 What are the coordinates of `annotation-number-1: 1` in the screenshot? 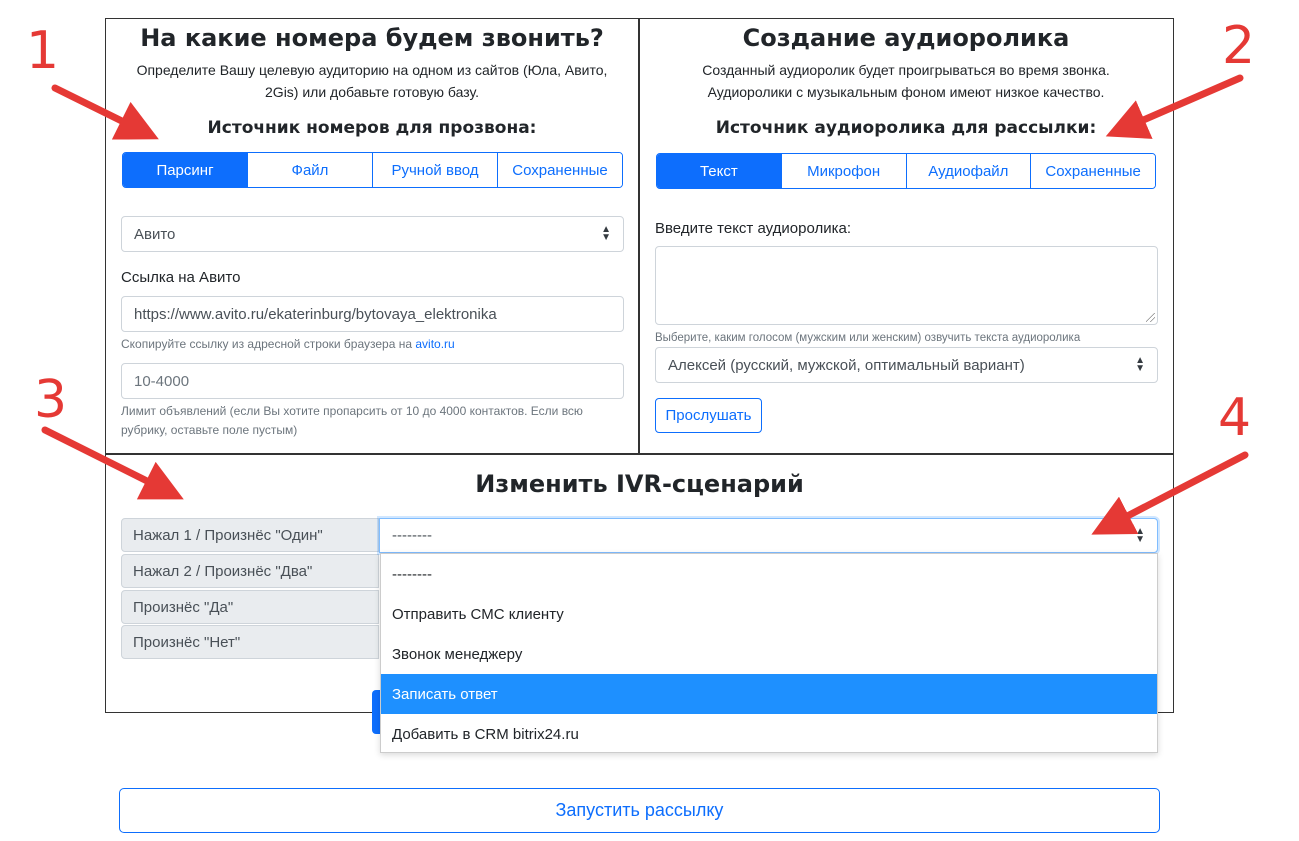 It's located at (43, 51).